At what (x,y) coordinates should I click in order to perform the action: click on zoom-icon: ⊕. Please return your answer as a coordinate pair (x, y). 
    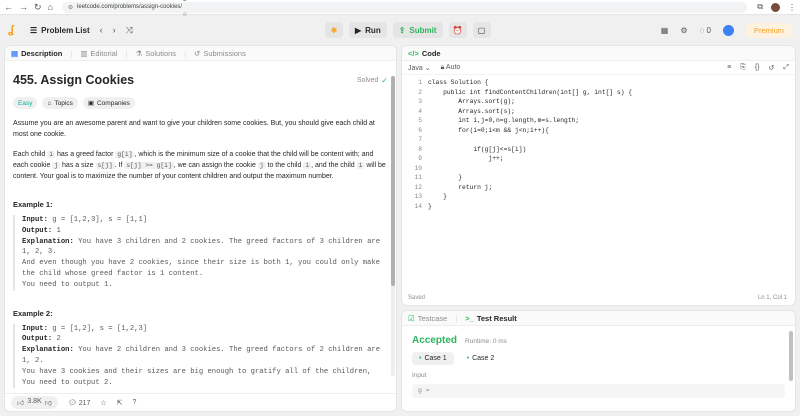
    Looking at the image, I should click on (461, 1).